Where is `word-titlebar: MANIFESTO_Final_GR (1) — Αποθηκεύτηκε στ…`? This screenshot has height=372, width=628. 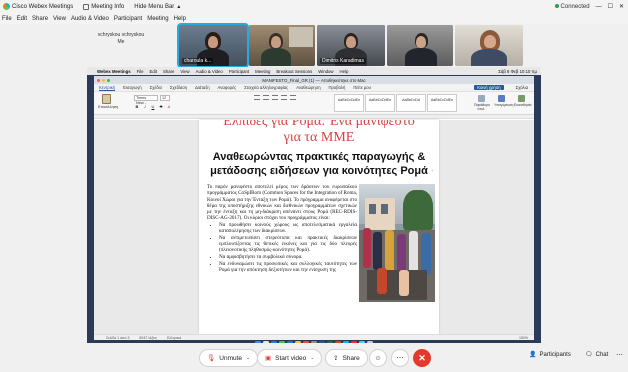 word-titlebar: MANIFESTO_Final_GR (1) — Αποθηκεύτηκε στ… is located at coordinates (314, 80).